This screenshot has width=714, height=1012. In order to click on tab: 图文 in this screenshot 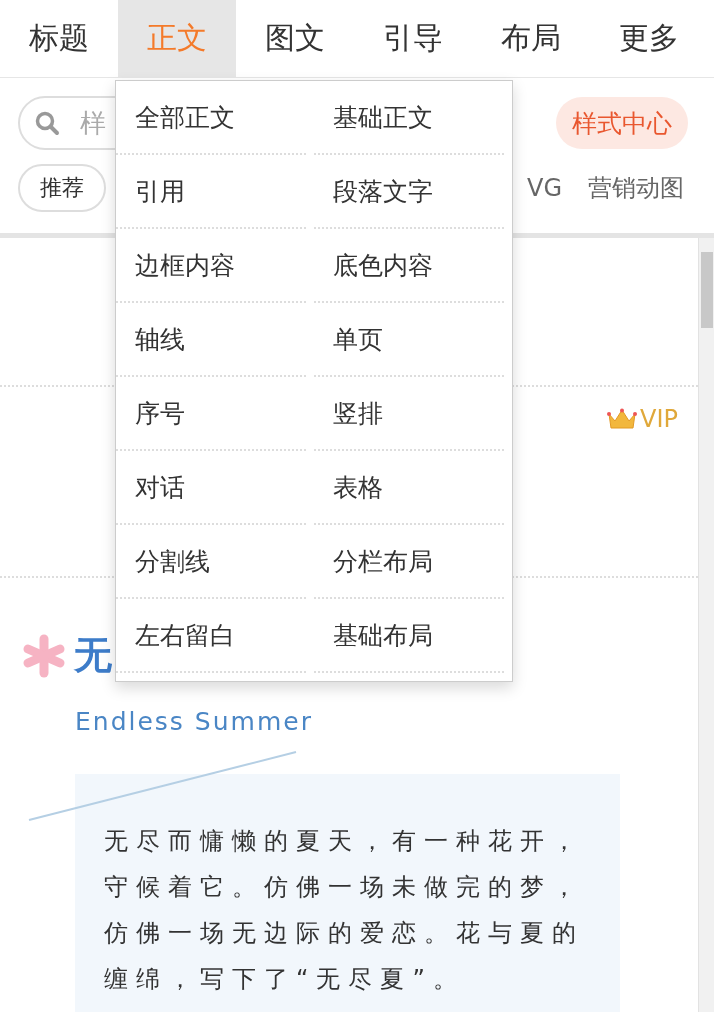, I will do `click(295, 38)`.